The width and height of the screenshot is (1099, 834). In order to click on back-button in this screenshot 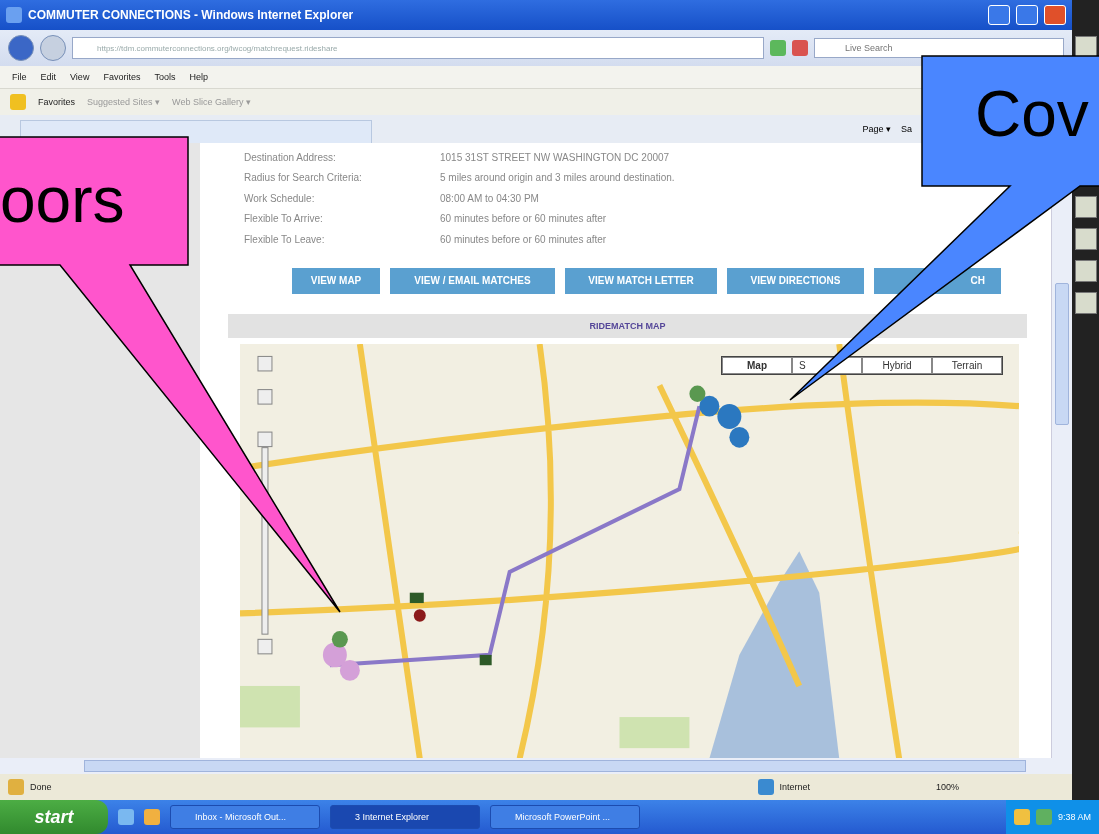, I will do `click(21, 48)`.